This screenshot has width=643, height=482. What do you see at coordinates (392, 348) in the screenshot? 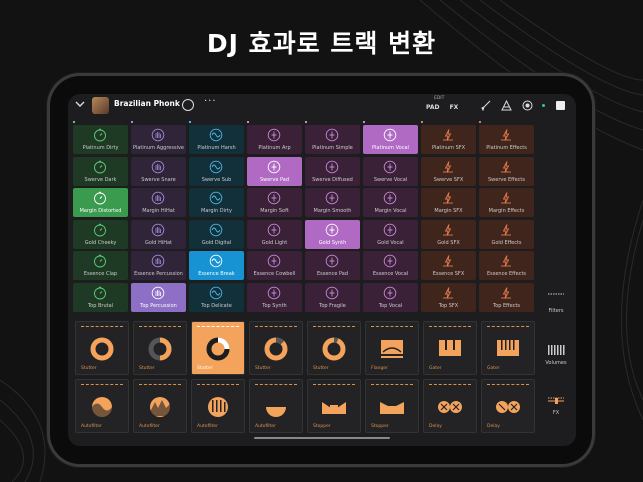
I see `fx-pad: Flanger` at bounding box center [392, 348].